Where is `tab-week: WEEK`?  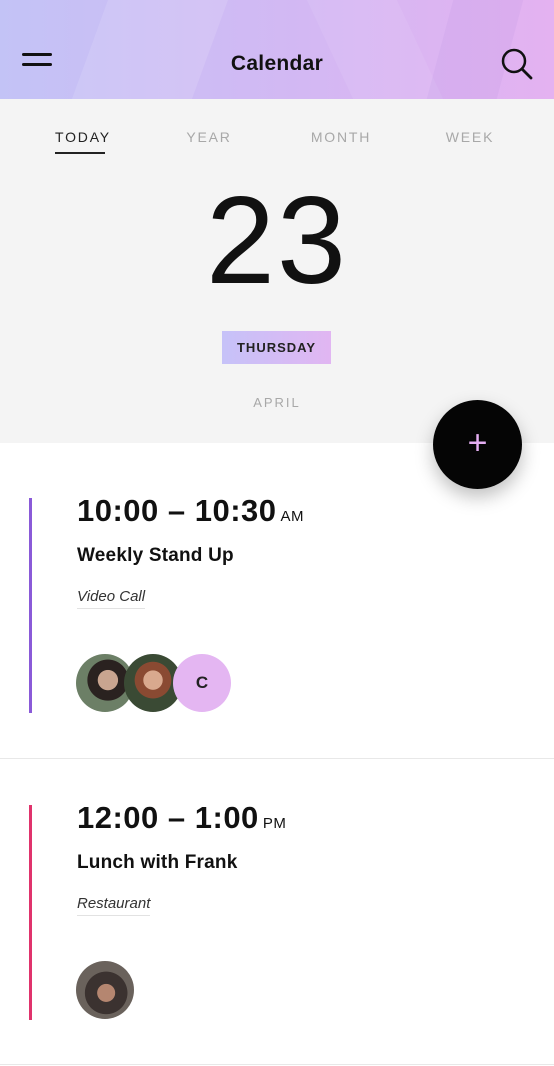 tab-week: WEEK is located at coordinates (470, 137).